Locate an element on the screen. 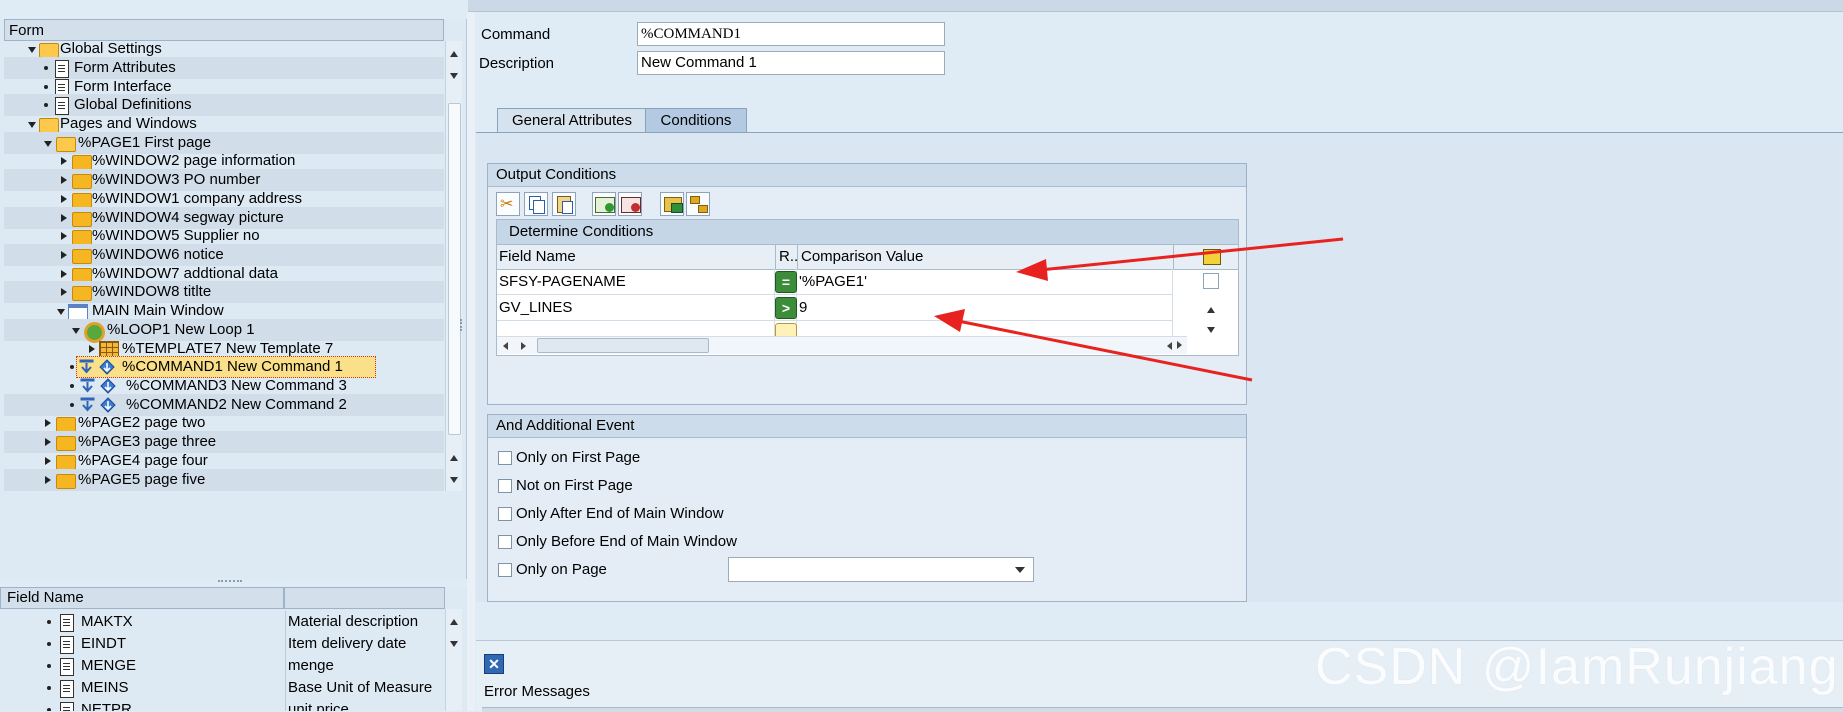  grid-field-cell: SFSY-PAGENAME is located at coordinates (636, 282).